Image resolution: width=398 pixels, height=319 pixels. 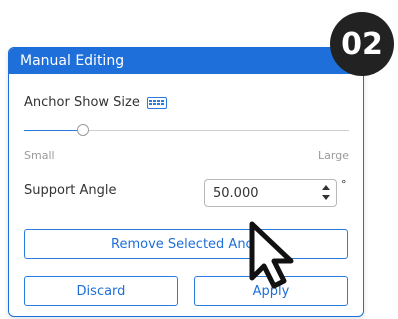 I want to click on spin-up-icon, so click(x=326, y=187).